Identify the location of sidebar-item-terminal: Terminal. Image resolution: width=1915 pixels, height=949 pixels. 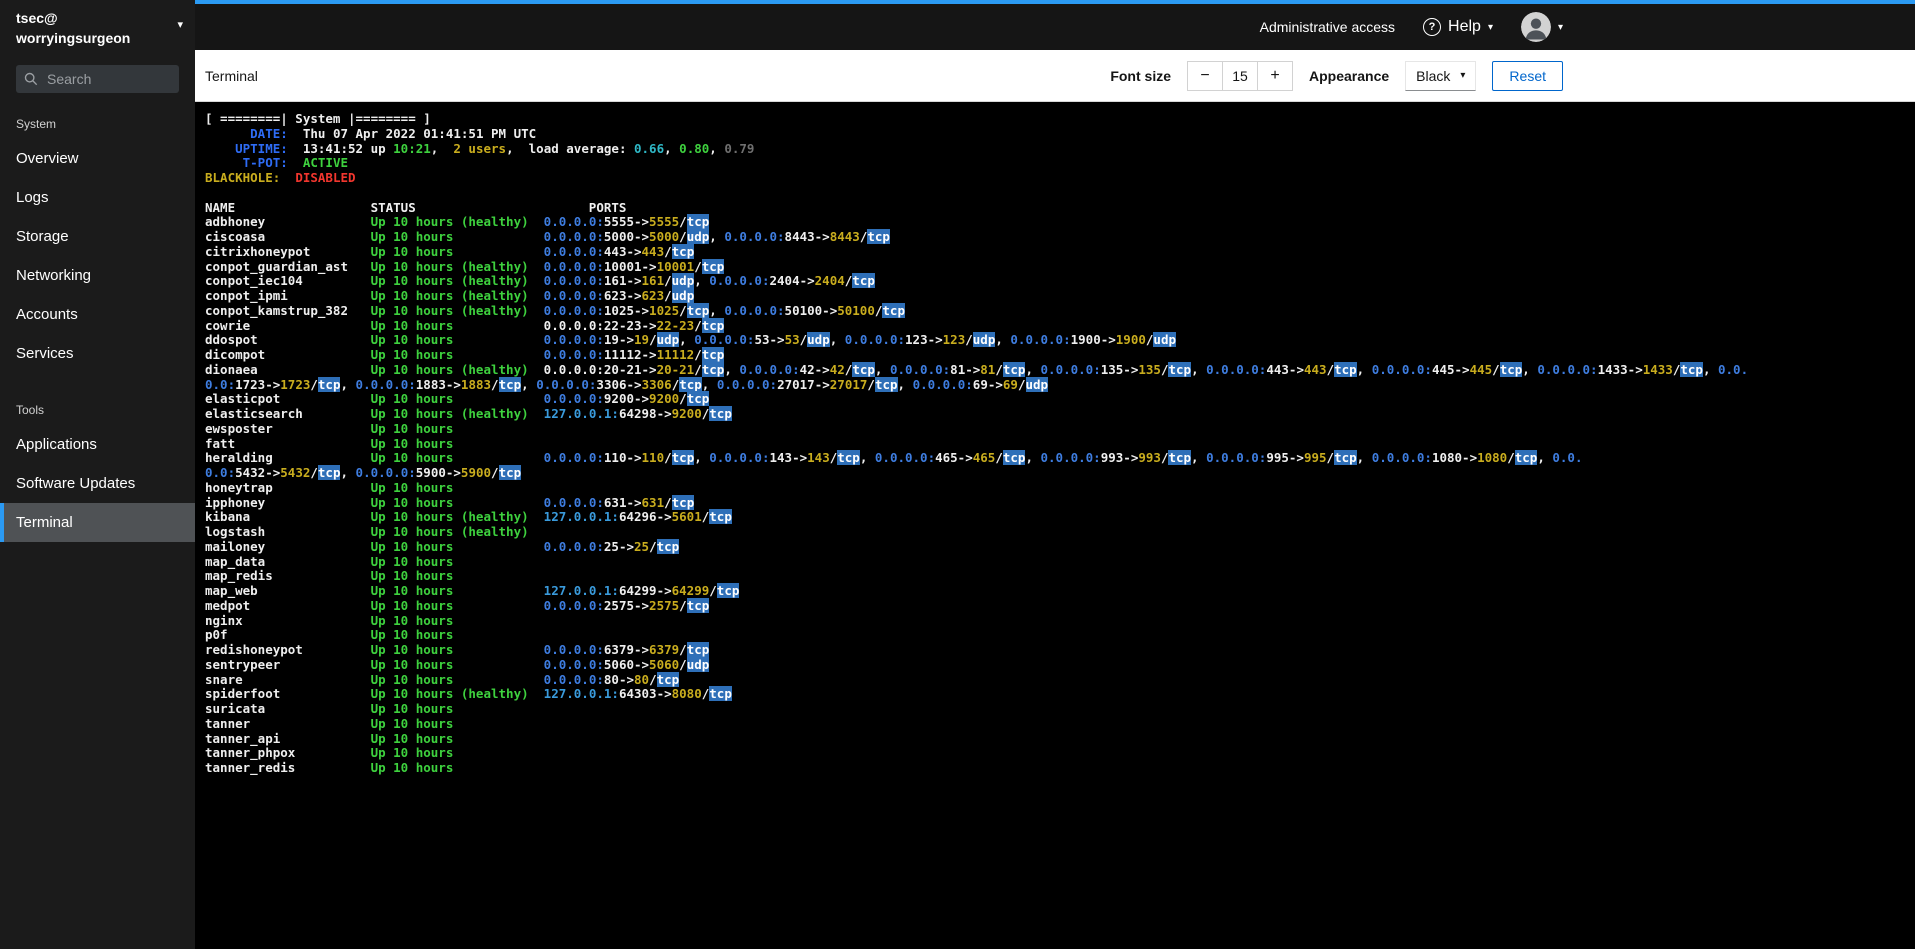
(97, 522).